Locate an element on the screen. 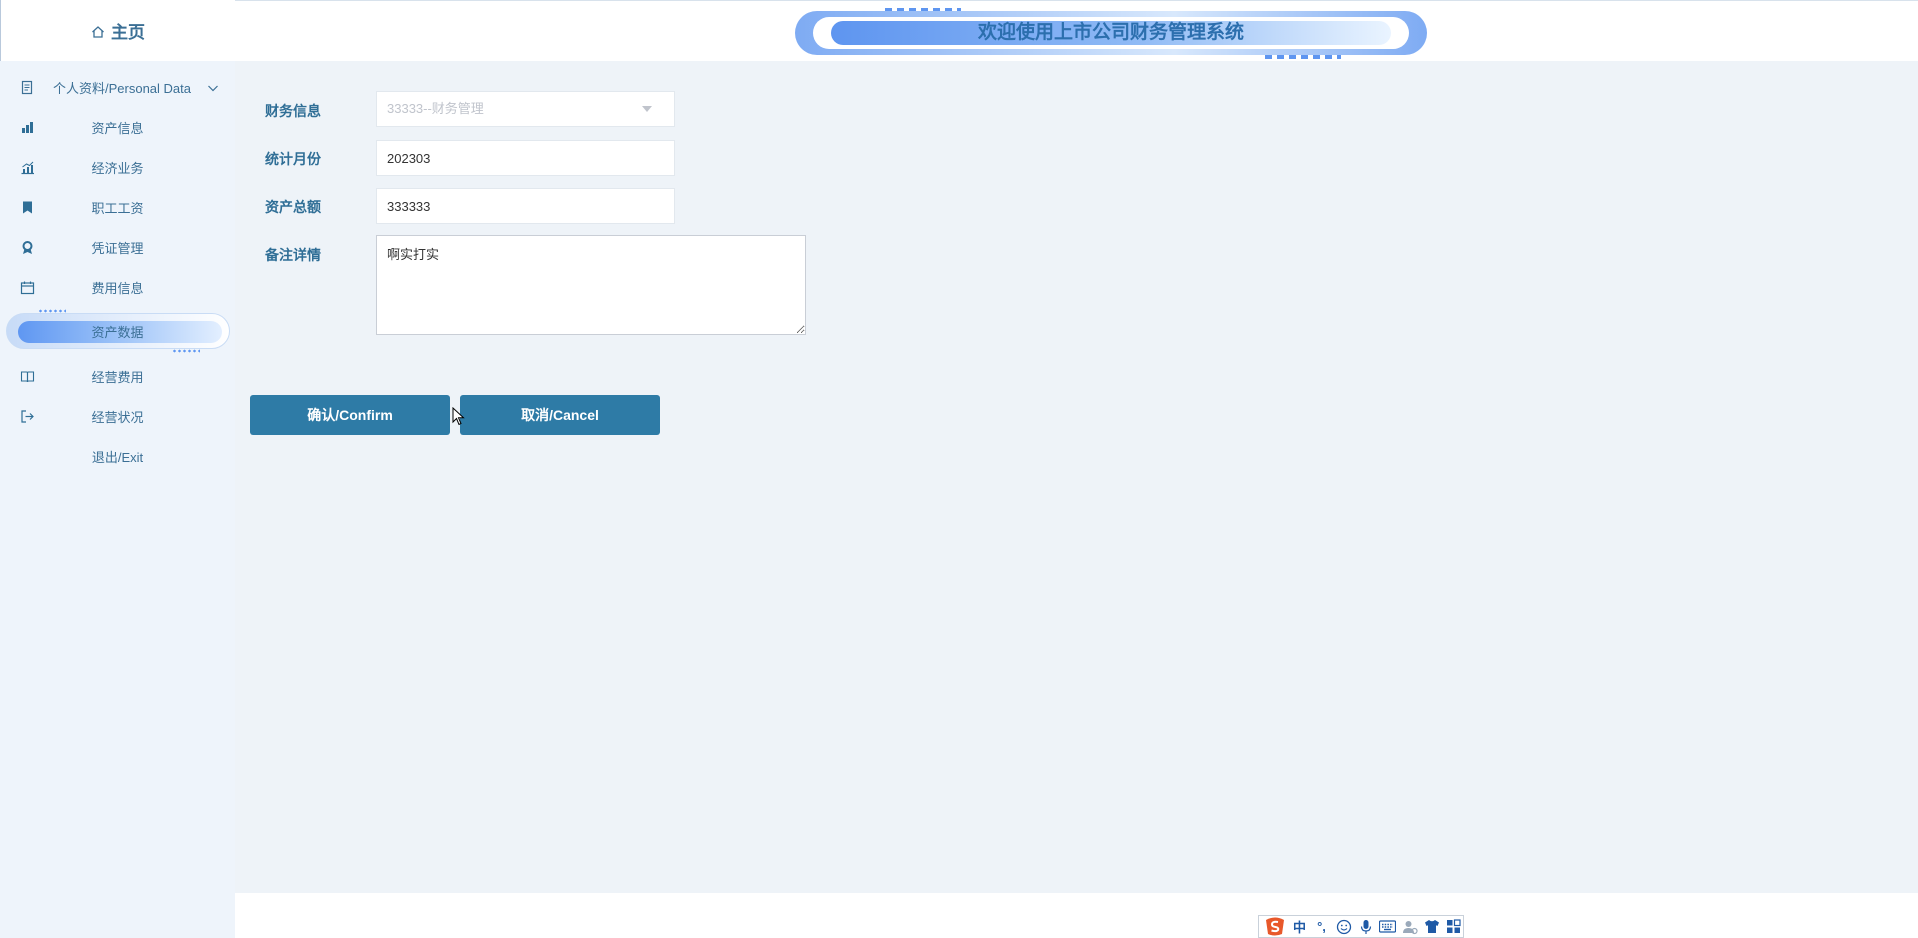 This screenshot has height=938, width=1918. sidebar-item-asset-info: 资产信息 is located at coordinates (117, 127).